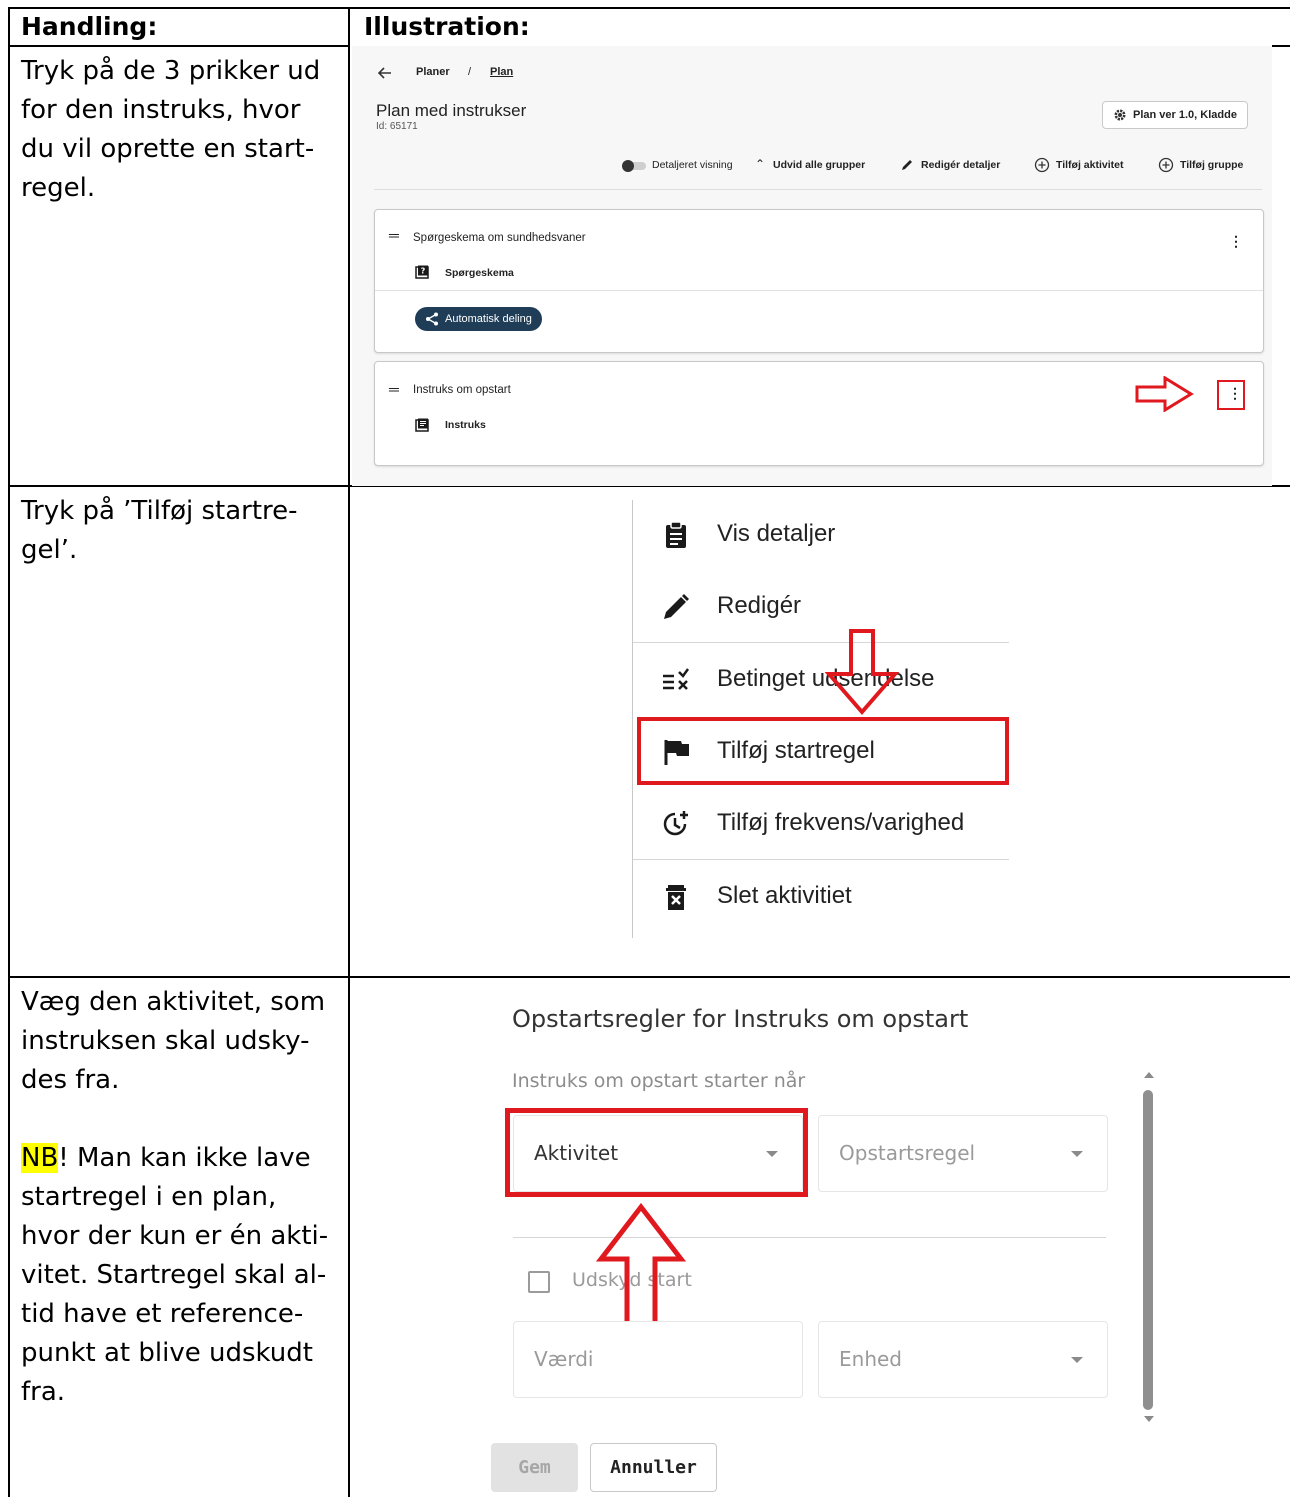 The image size is (1290, 1497). I want to click on annotation-arrow-down-icon, so click(862, 672).